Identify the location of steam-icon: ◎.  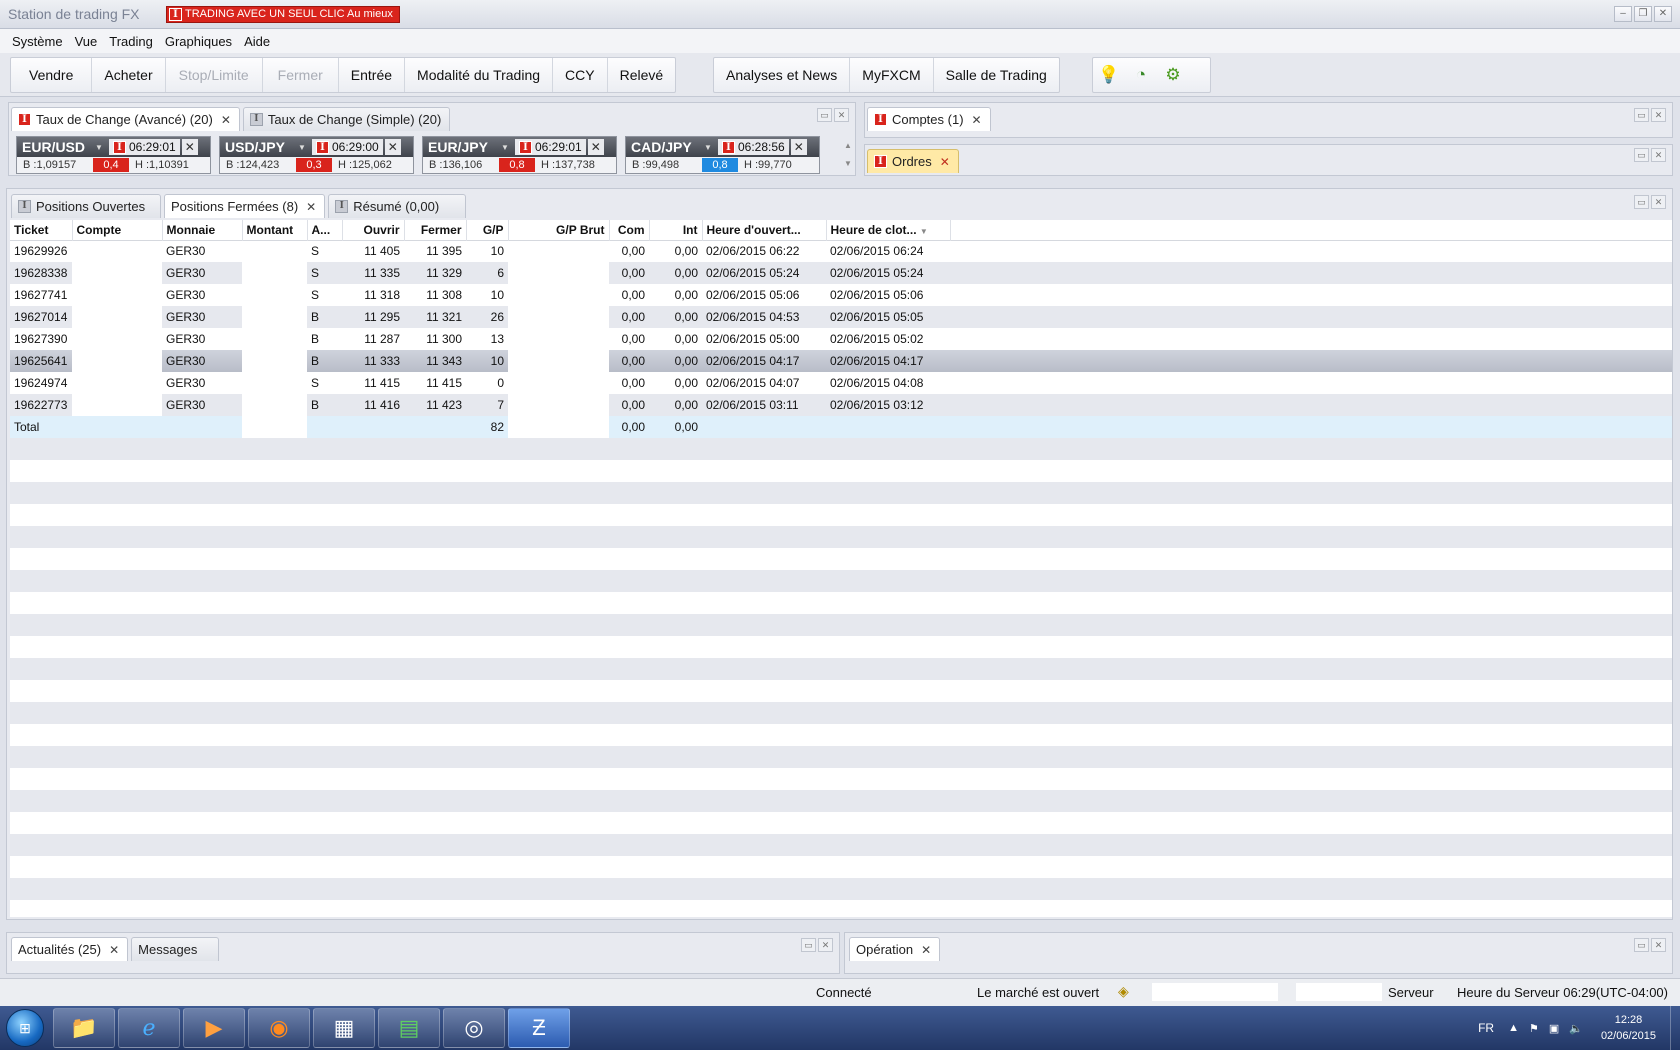
(474, 1028).